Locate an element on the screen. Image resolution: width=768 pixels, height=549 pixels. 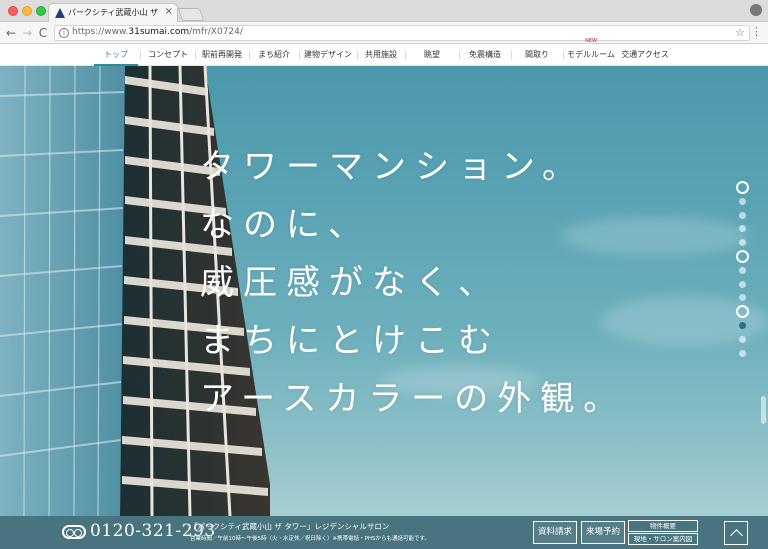
headline-line: タワーマンション。 is located at coordinates (392, 167).